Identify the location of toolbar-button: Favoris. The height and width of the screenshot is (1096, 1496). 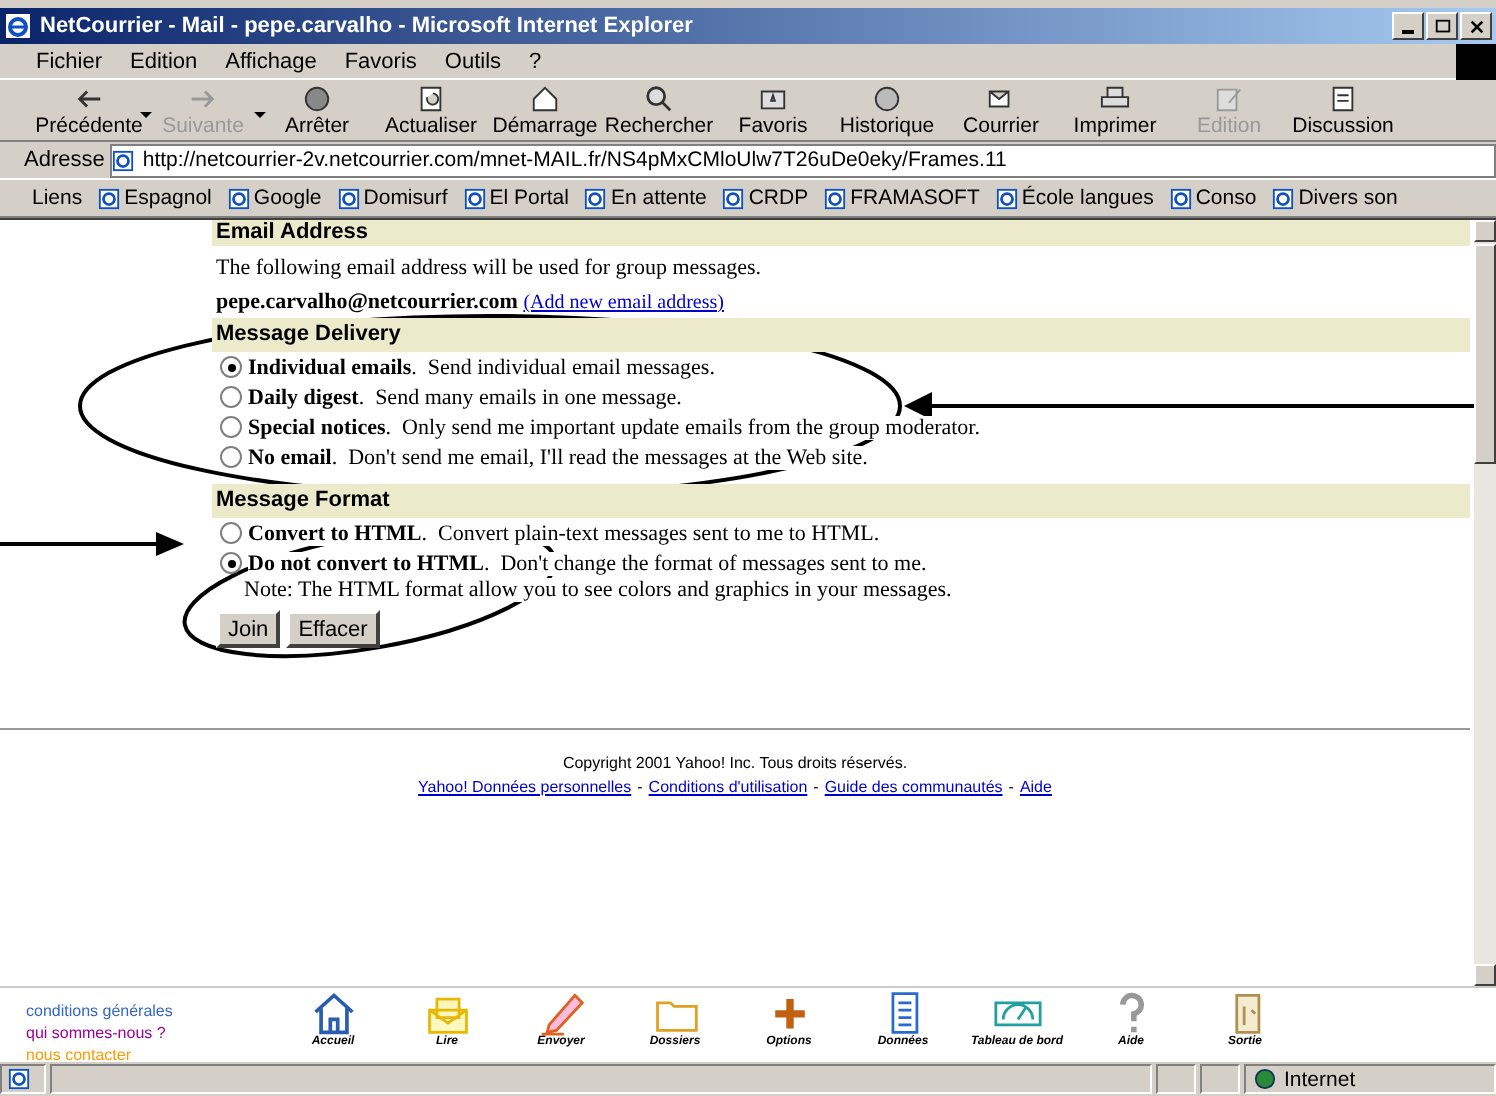
(773, 110).